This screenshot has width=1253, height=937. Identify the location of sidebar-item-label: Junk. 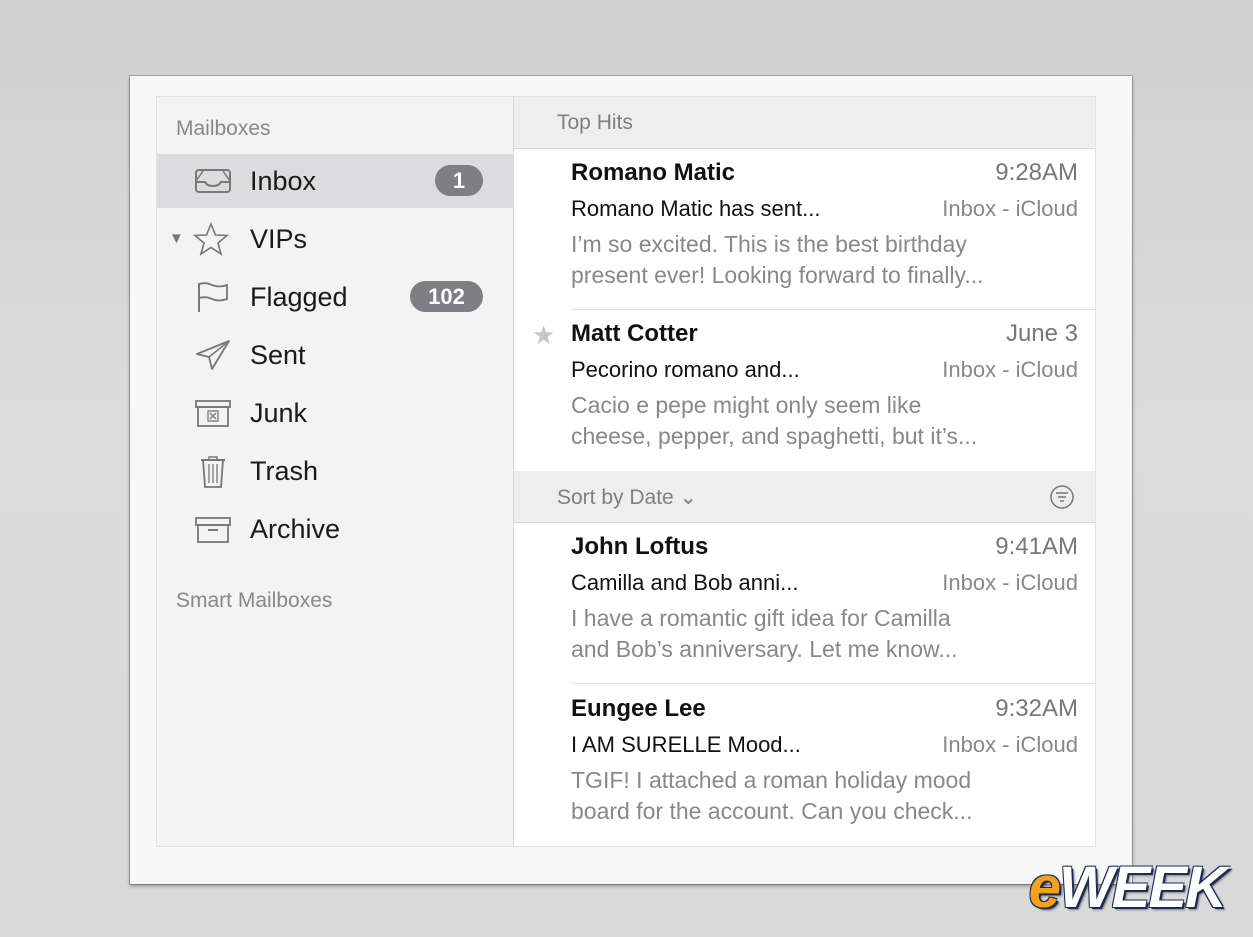
(279, 413).